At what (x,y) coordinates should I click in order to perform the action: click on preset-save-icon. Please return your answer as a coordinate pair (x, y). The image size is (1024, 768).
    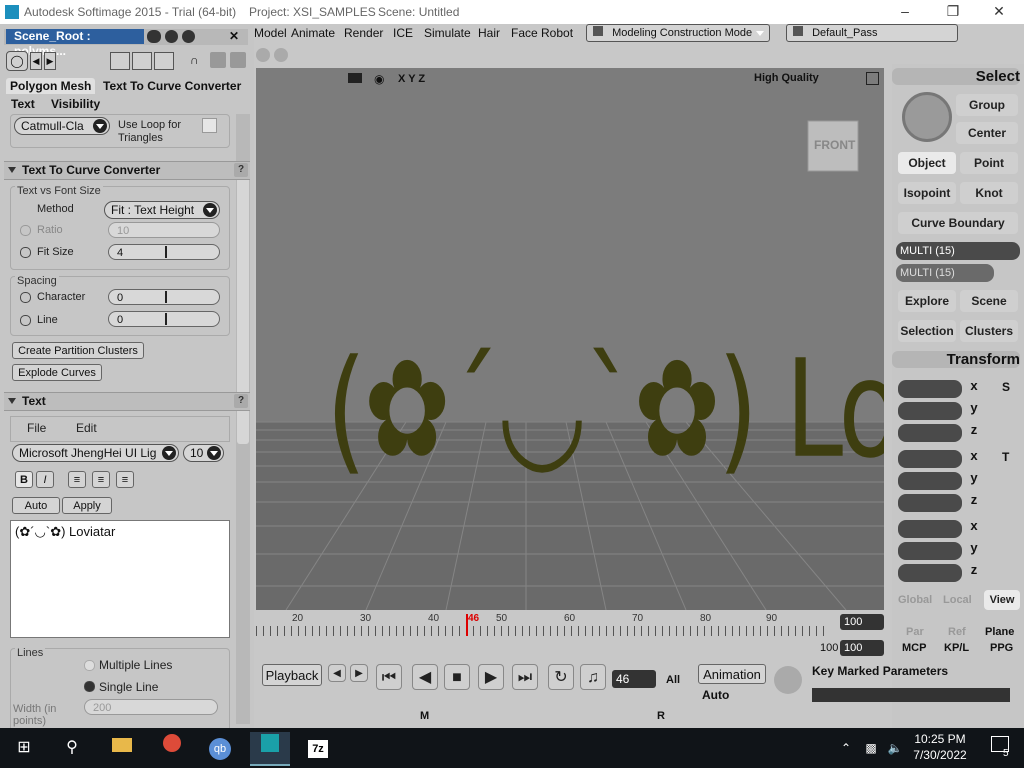
    Looking at the image, I should click on (142, 61).